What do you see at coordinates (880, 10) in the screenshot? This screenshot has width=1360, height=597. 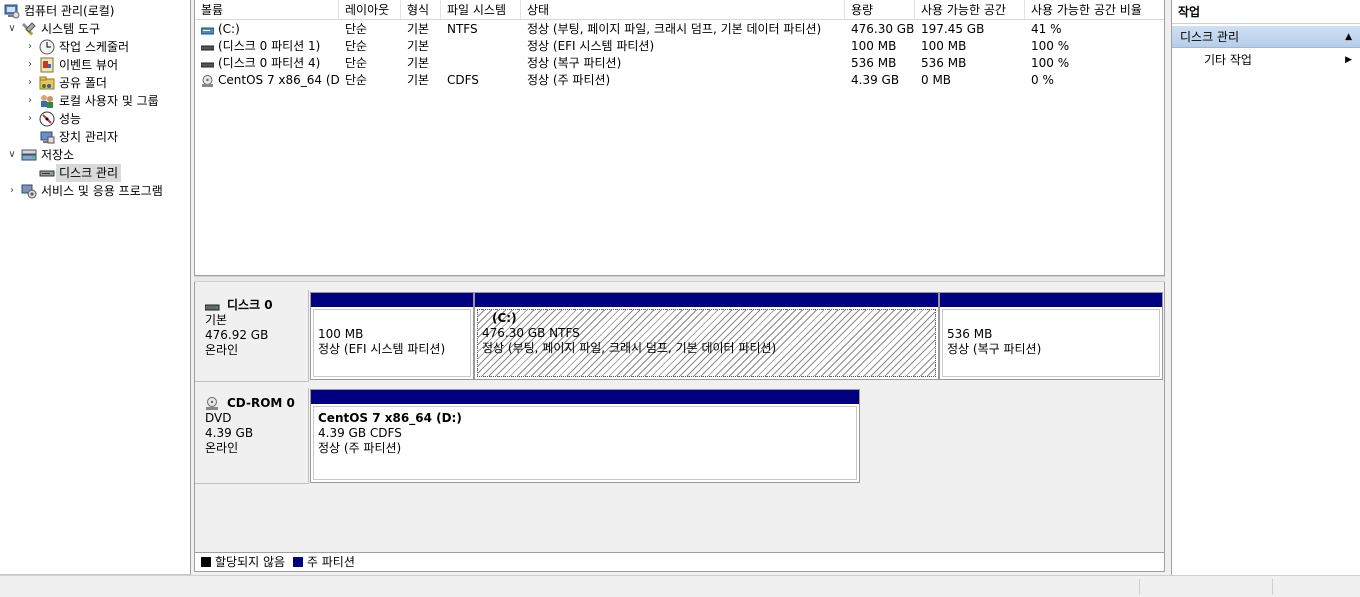 I see `column-header-capacity: 용량` at bounding box center [880, 10].